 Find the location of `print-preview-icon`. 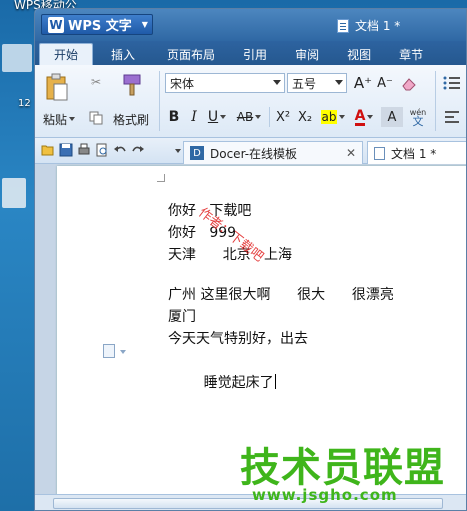

print-preview-icon is located at coordinates (102, 150).